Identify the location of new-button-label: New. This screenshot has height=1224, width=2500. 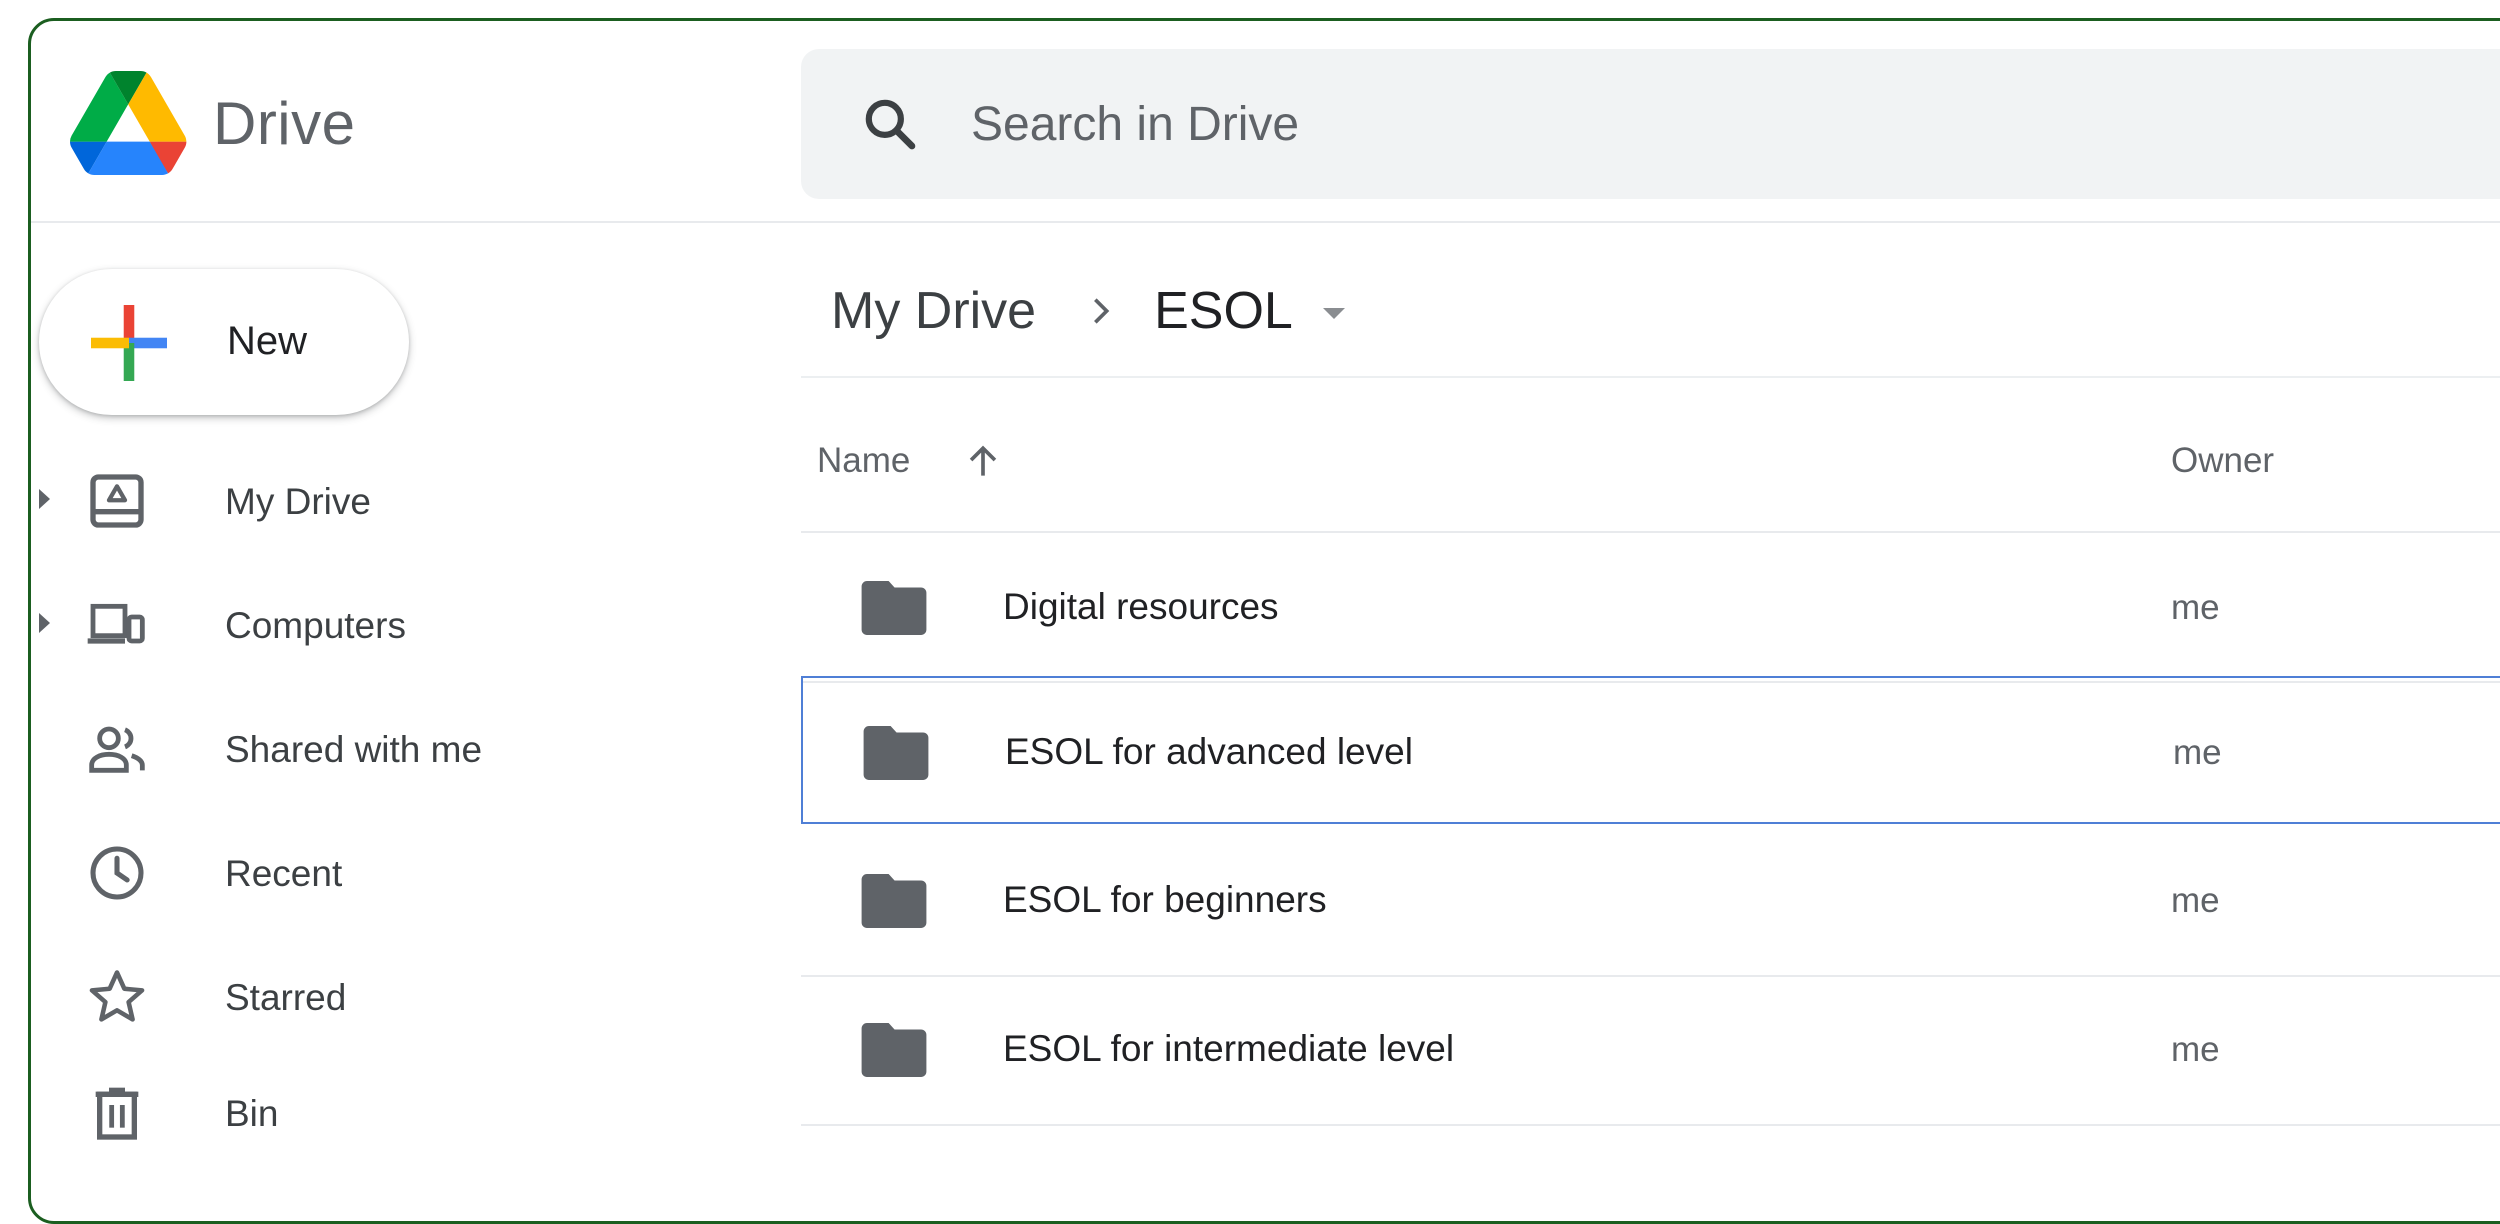
(267, 341).